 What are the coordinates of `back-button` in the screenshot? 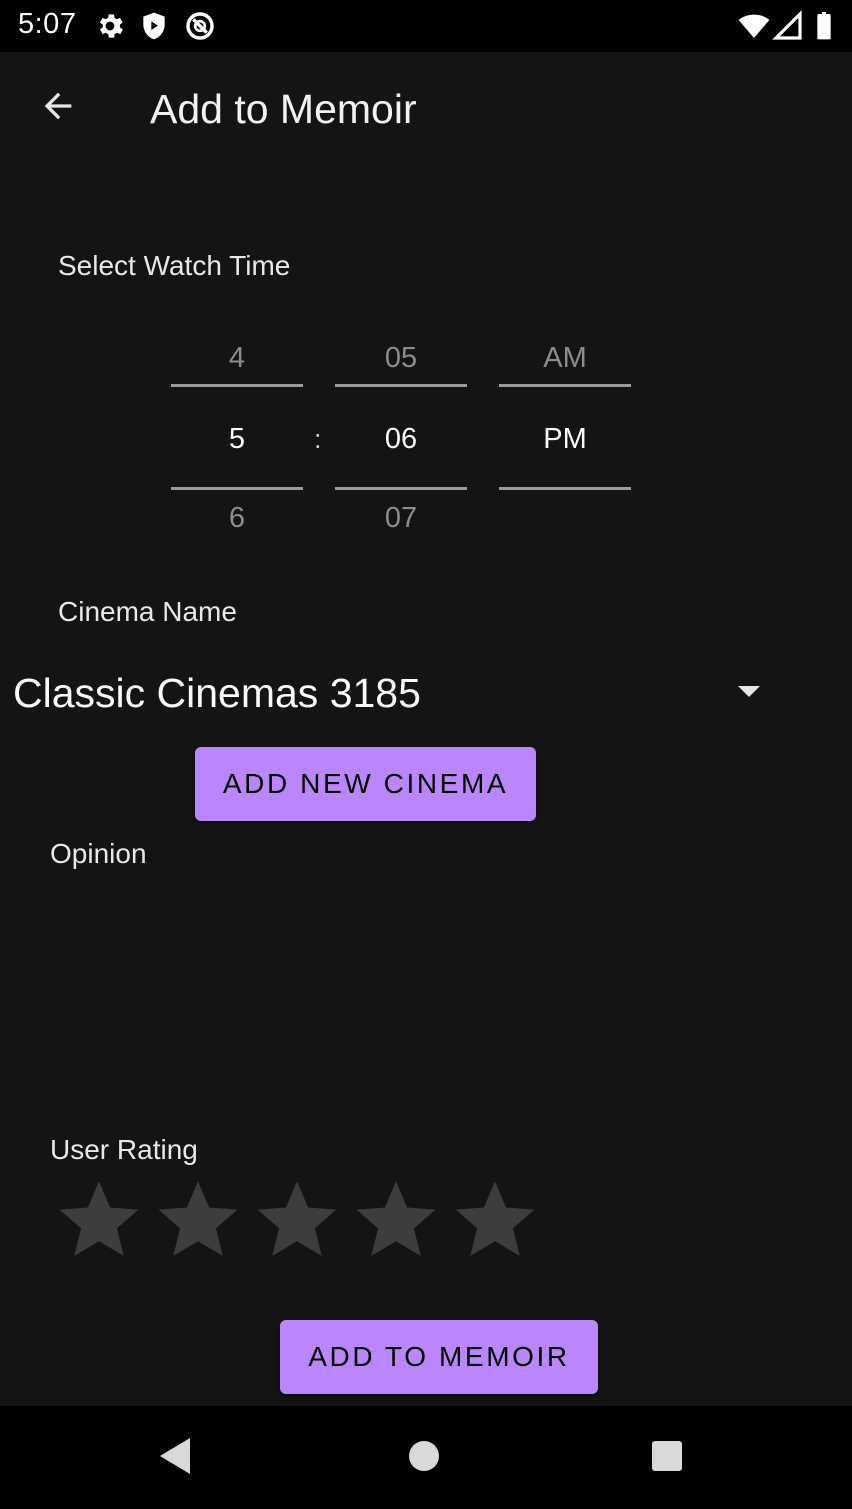 It's located at (58, 108).